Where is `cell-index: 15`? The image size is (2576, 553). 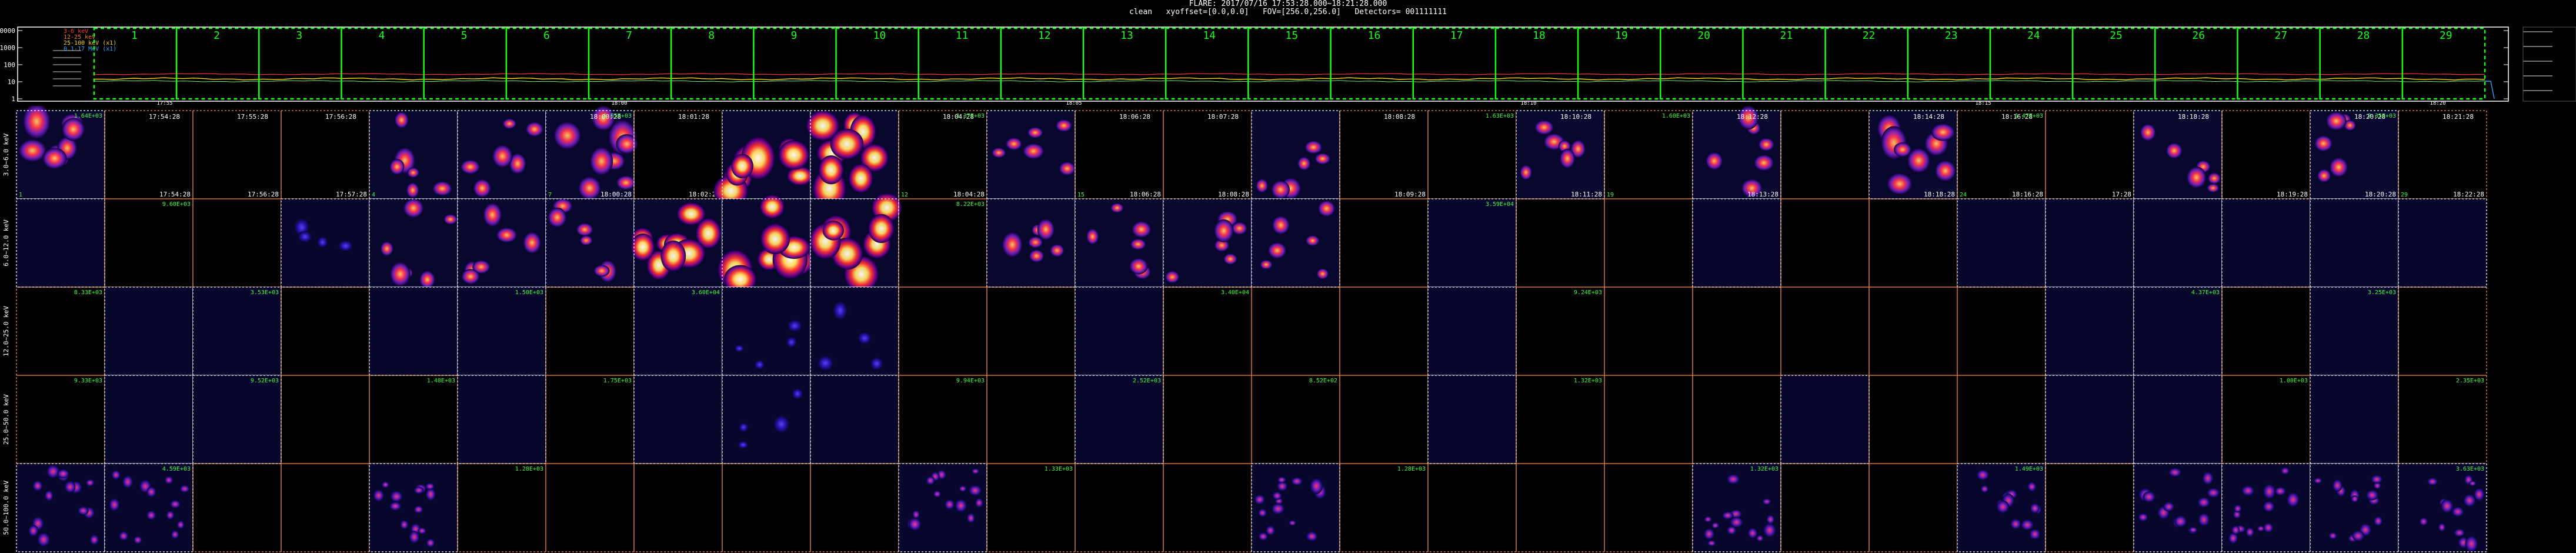 cell-index: 15 is located at coordinates (1081, 195).